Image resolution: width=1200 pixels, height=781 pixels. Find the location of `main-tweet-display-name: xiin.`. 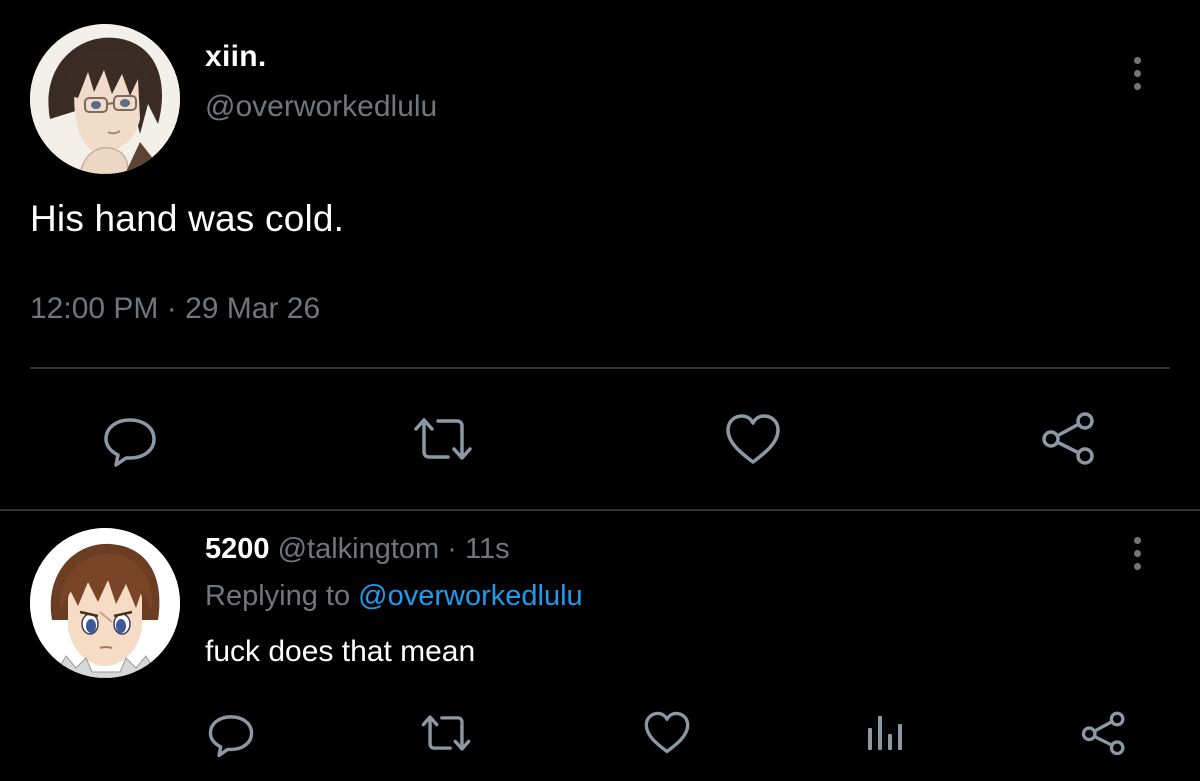

main-tweet-display-name: xiin. is located at coordinates (236, 57).